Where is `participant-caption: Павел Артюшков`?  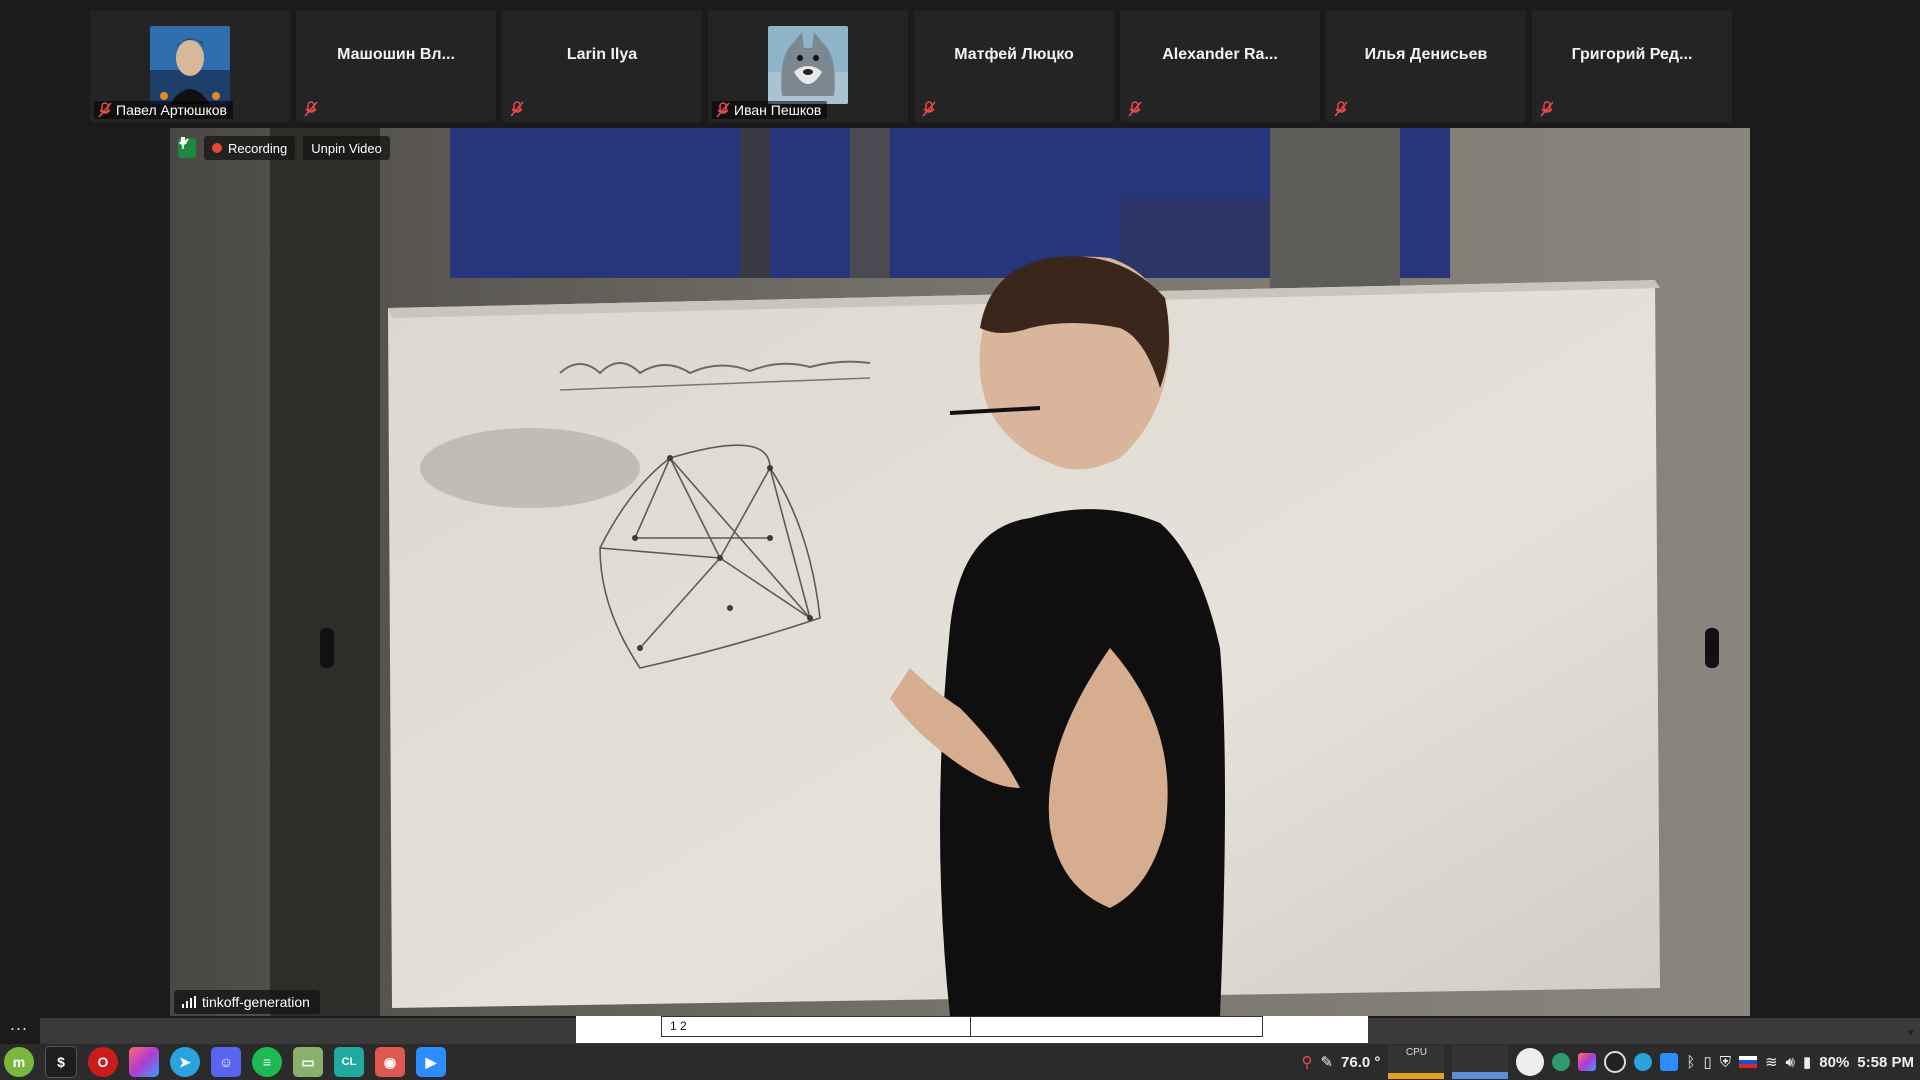
participant-caption: Павел Артюшков is located at coordinates (163, 110).